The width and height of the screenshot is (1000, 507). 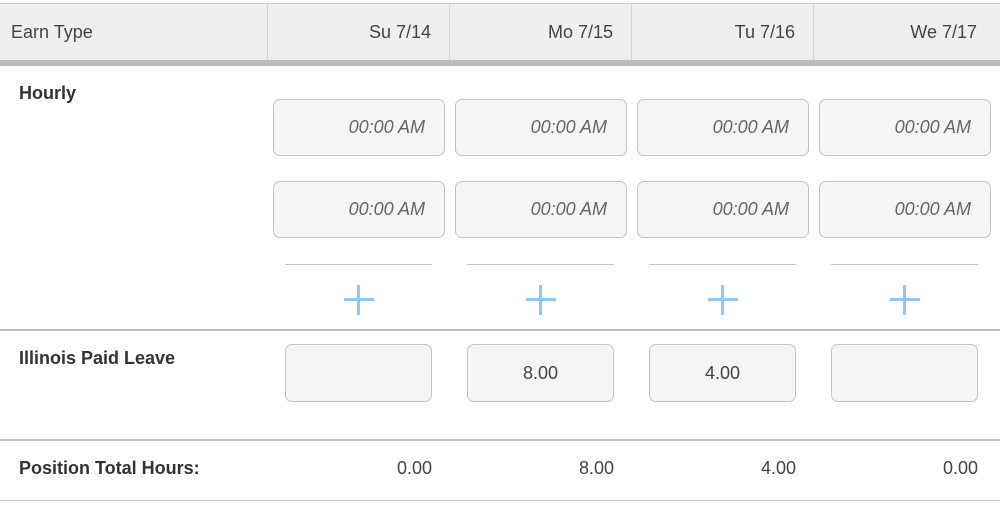 What do you see at coordinates (904, 373) in the screenshot?
I see `leave-hours-input-we` at bounding box center [904, 373].